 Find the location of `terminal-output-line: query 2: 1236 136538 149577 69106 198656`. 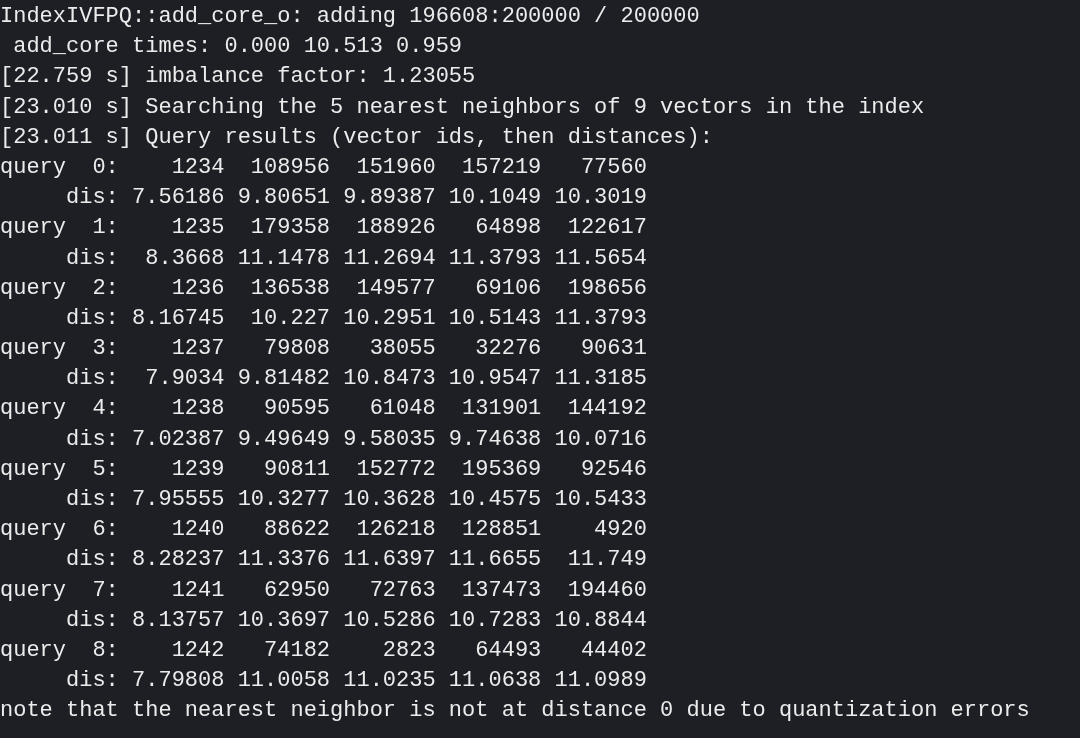

terminal-output-line: query 2: 1236 136538 149577 69106 198656 is located at coordinates (323, 288).